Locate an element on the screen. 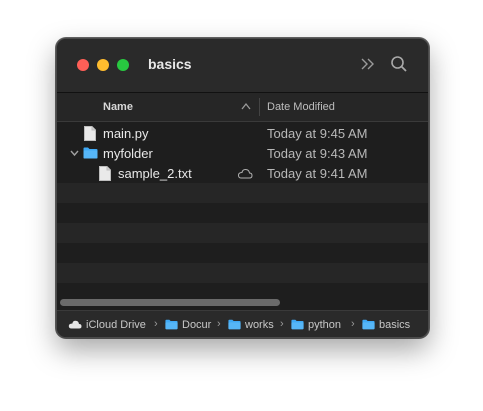  zoom-button is located at coordinates (123, 65).